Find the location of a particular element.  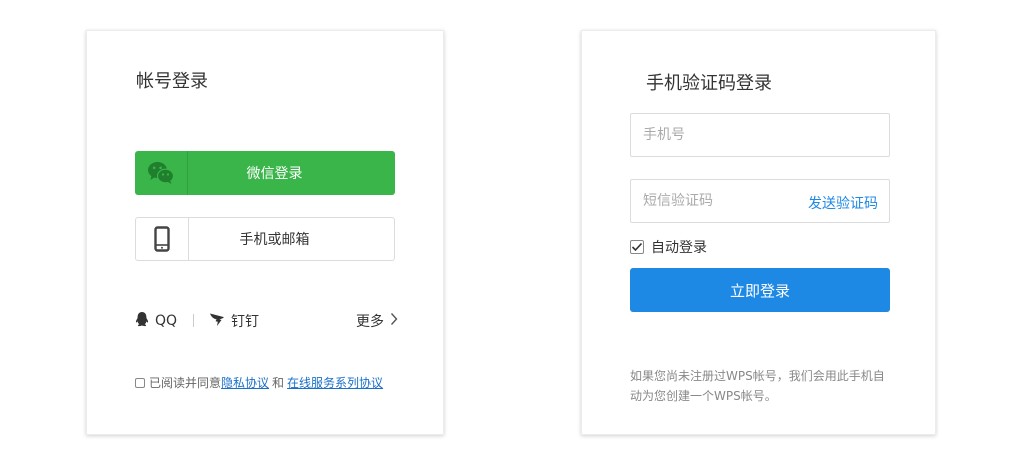

phone-number-field is located at coordinates (760, 135).